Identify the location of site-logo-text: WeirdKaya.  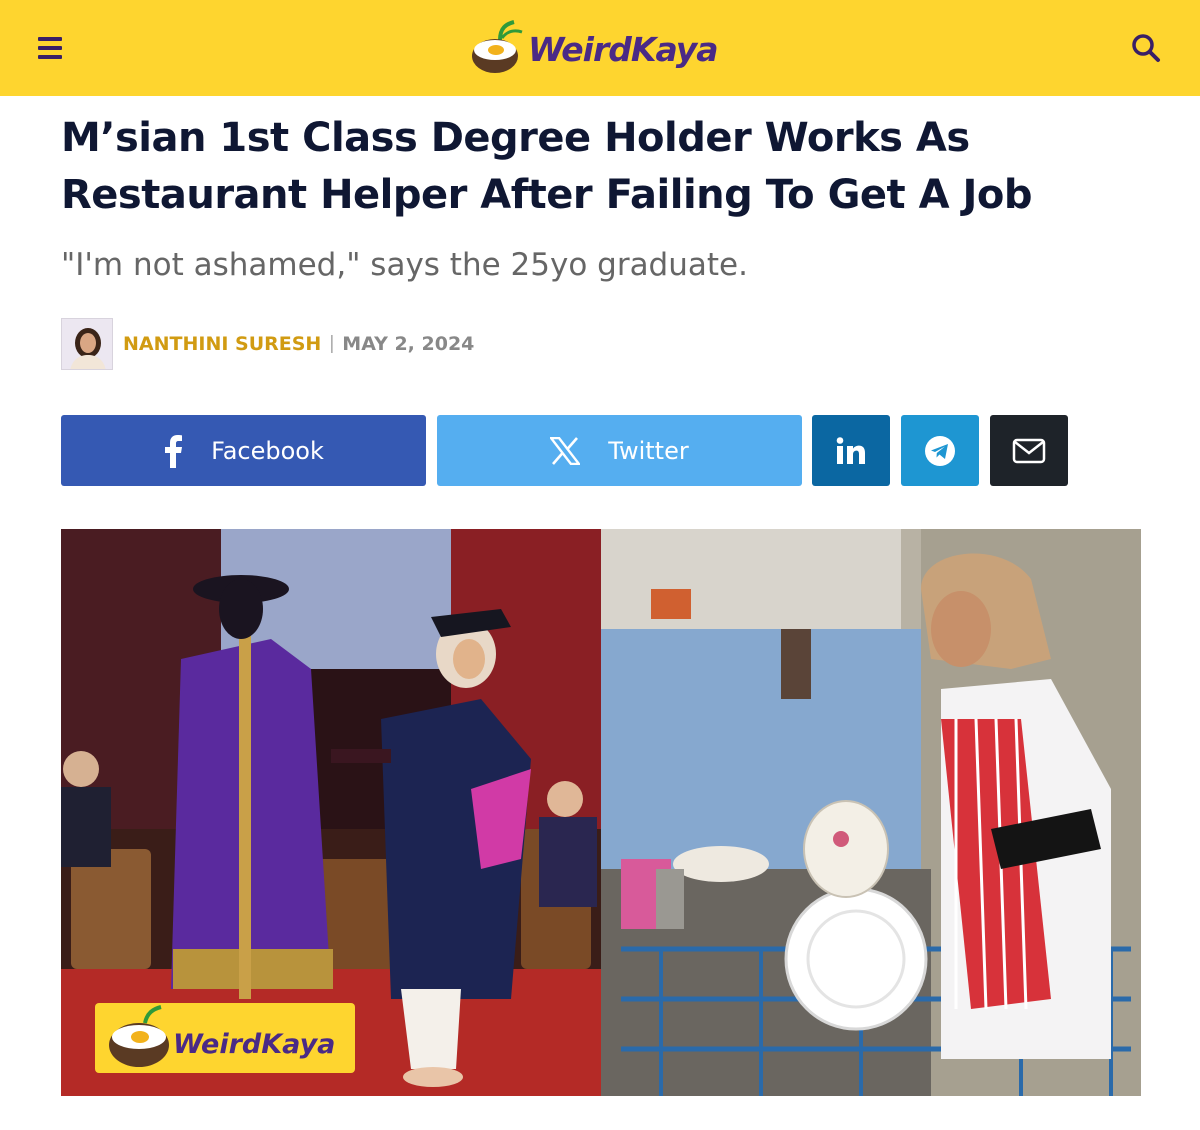
(623, 49).